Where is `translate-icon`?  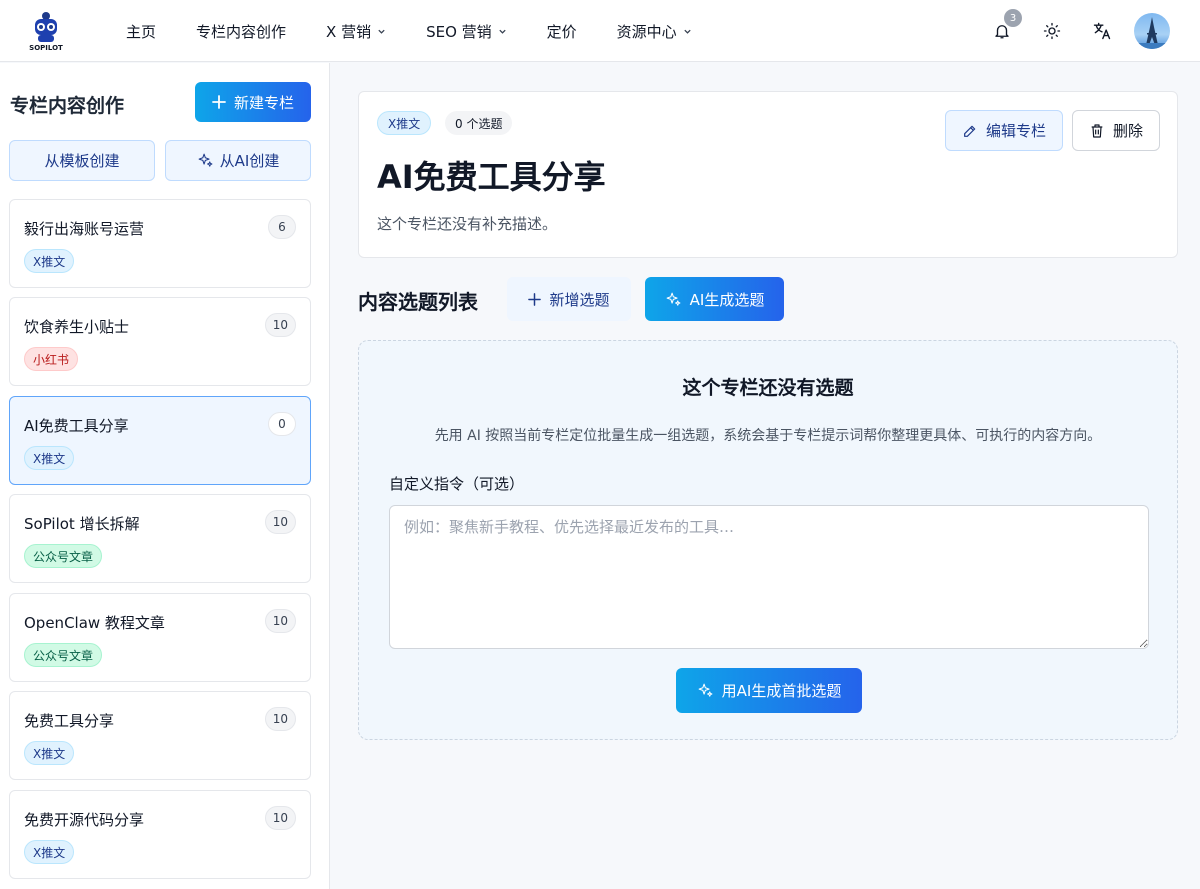
translate-icon is located at coordinates (1102, 31).